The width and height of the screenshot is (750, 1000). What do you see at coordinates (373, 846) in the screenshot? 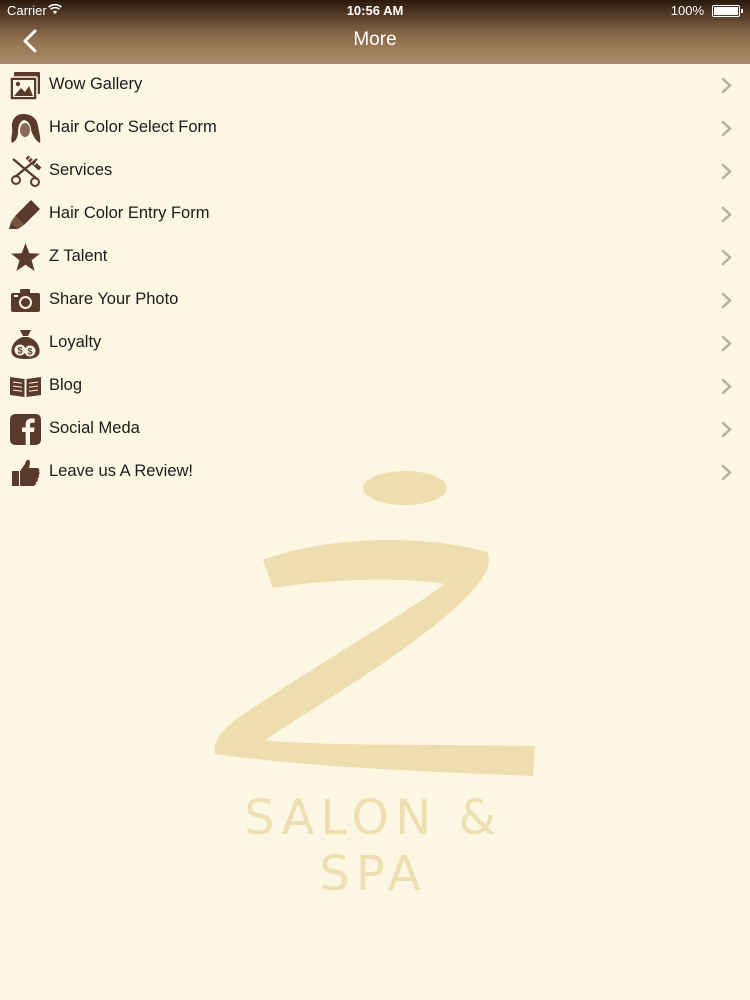
I see `watermark-text: SALON & SPA` at bounding box center [373, 846].